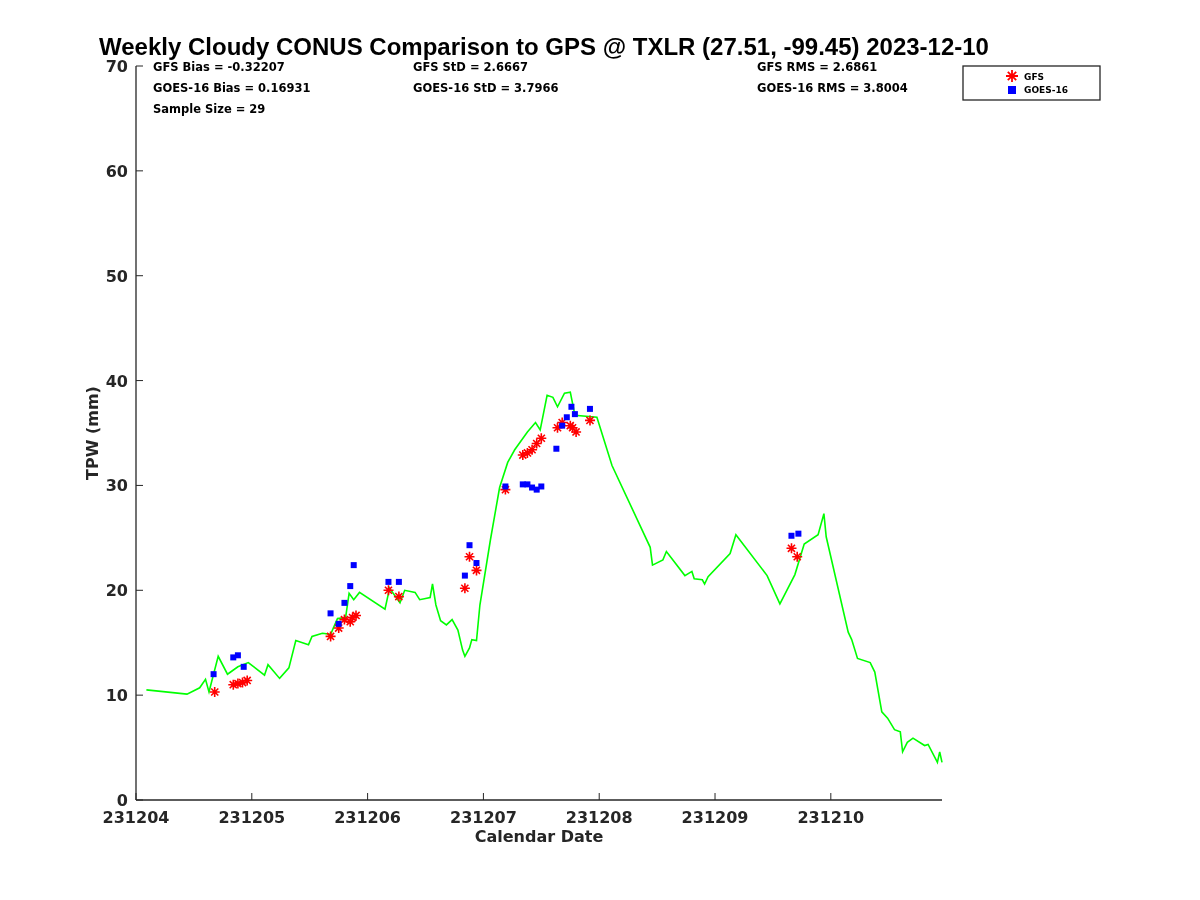 The height and width of the screenshot is (900, 1200). What do you see at coordinates (209, 109) in the screenshot?
I see `stat-text: Sample Size = 29` at bounding box center [209, 109].